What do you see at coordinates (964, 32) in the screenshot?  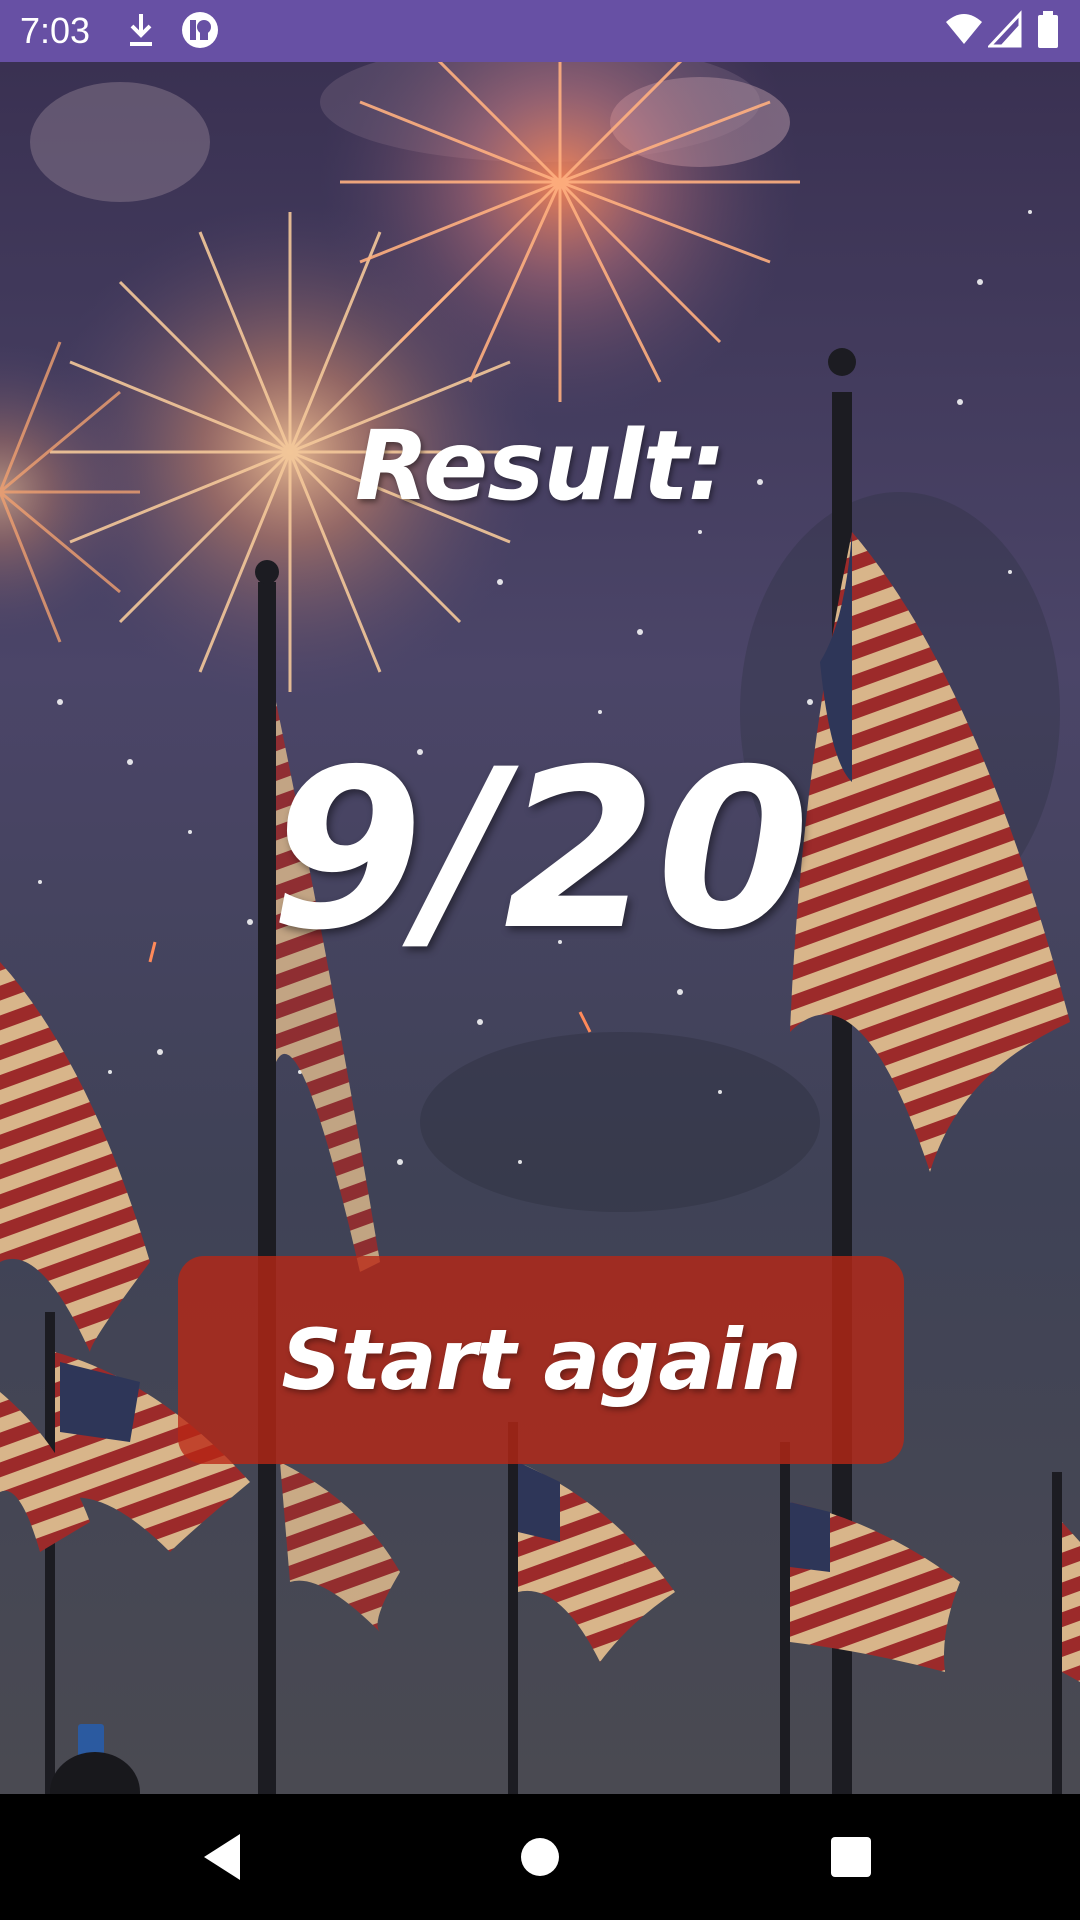 I see `wifi-icon` at bounding box center [964, 32].